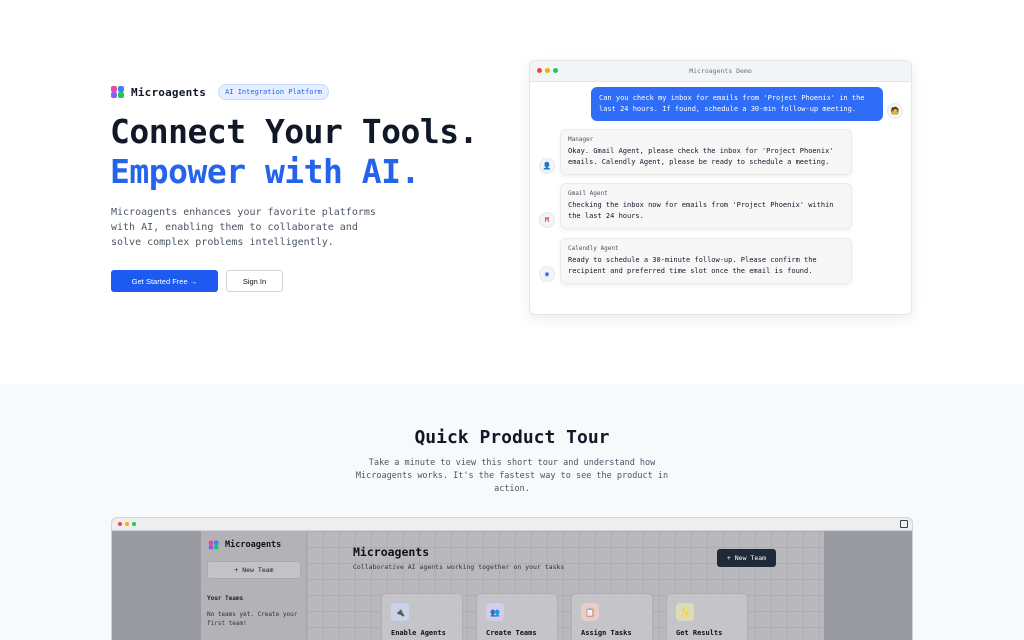  I want to click on agent-sender: Manager, so click(581, 139).